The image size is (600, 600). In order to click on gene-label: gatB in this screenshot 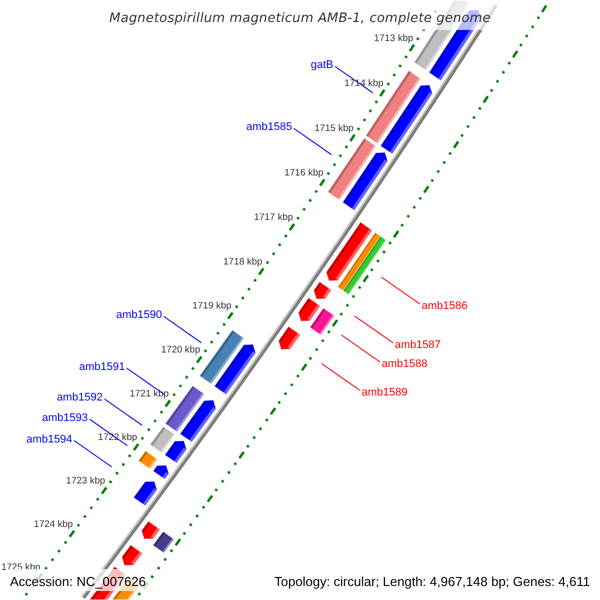, I will do `click(322, 65)`.